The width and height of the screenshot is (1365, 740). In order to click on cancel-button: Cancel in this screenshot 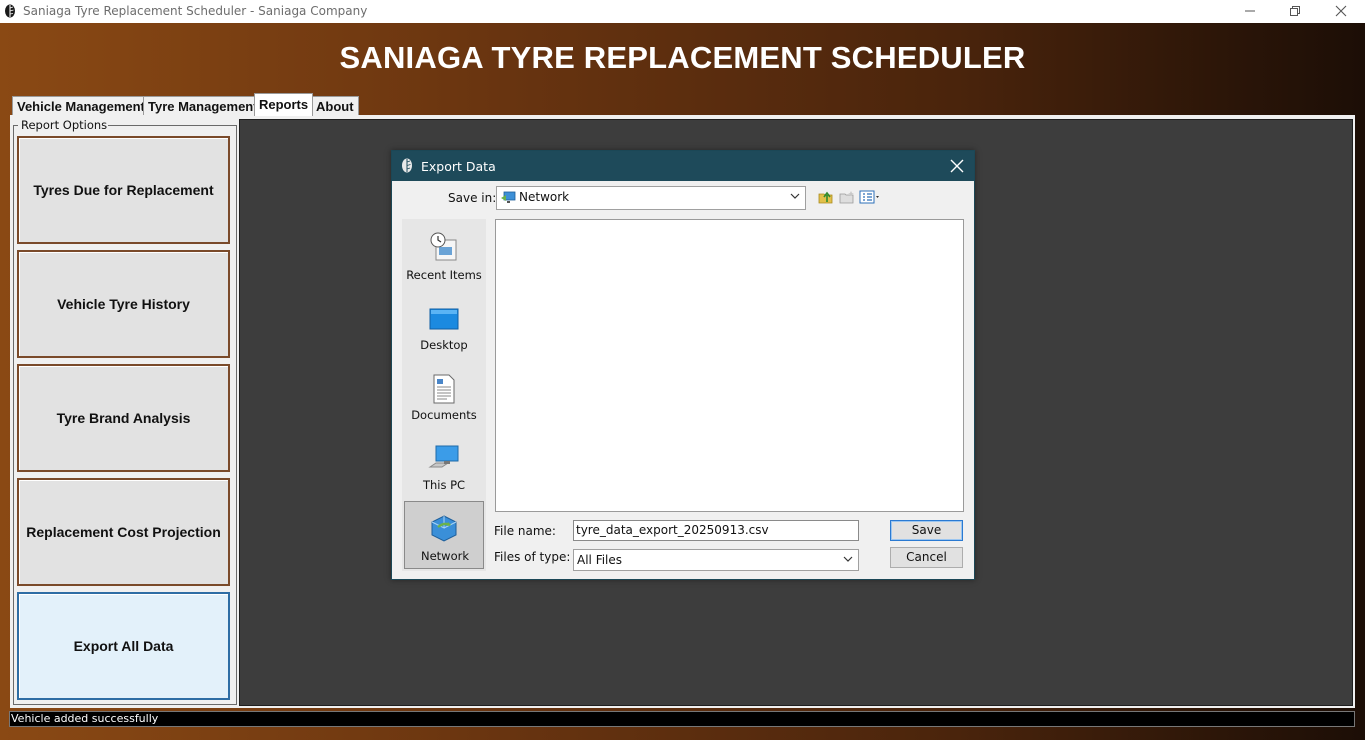, I will do `click(926, 557)`.